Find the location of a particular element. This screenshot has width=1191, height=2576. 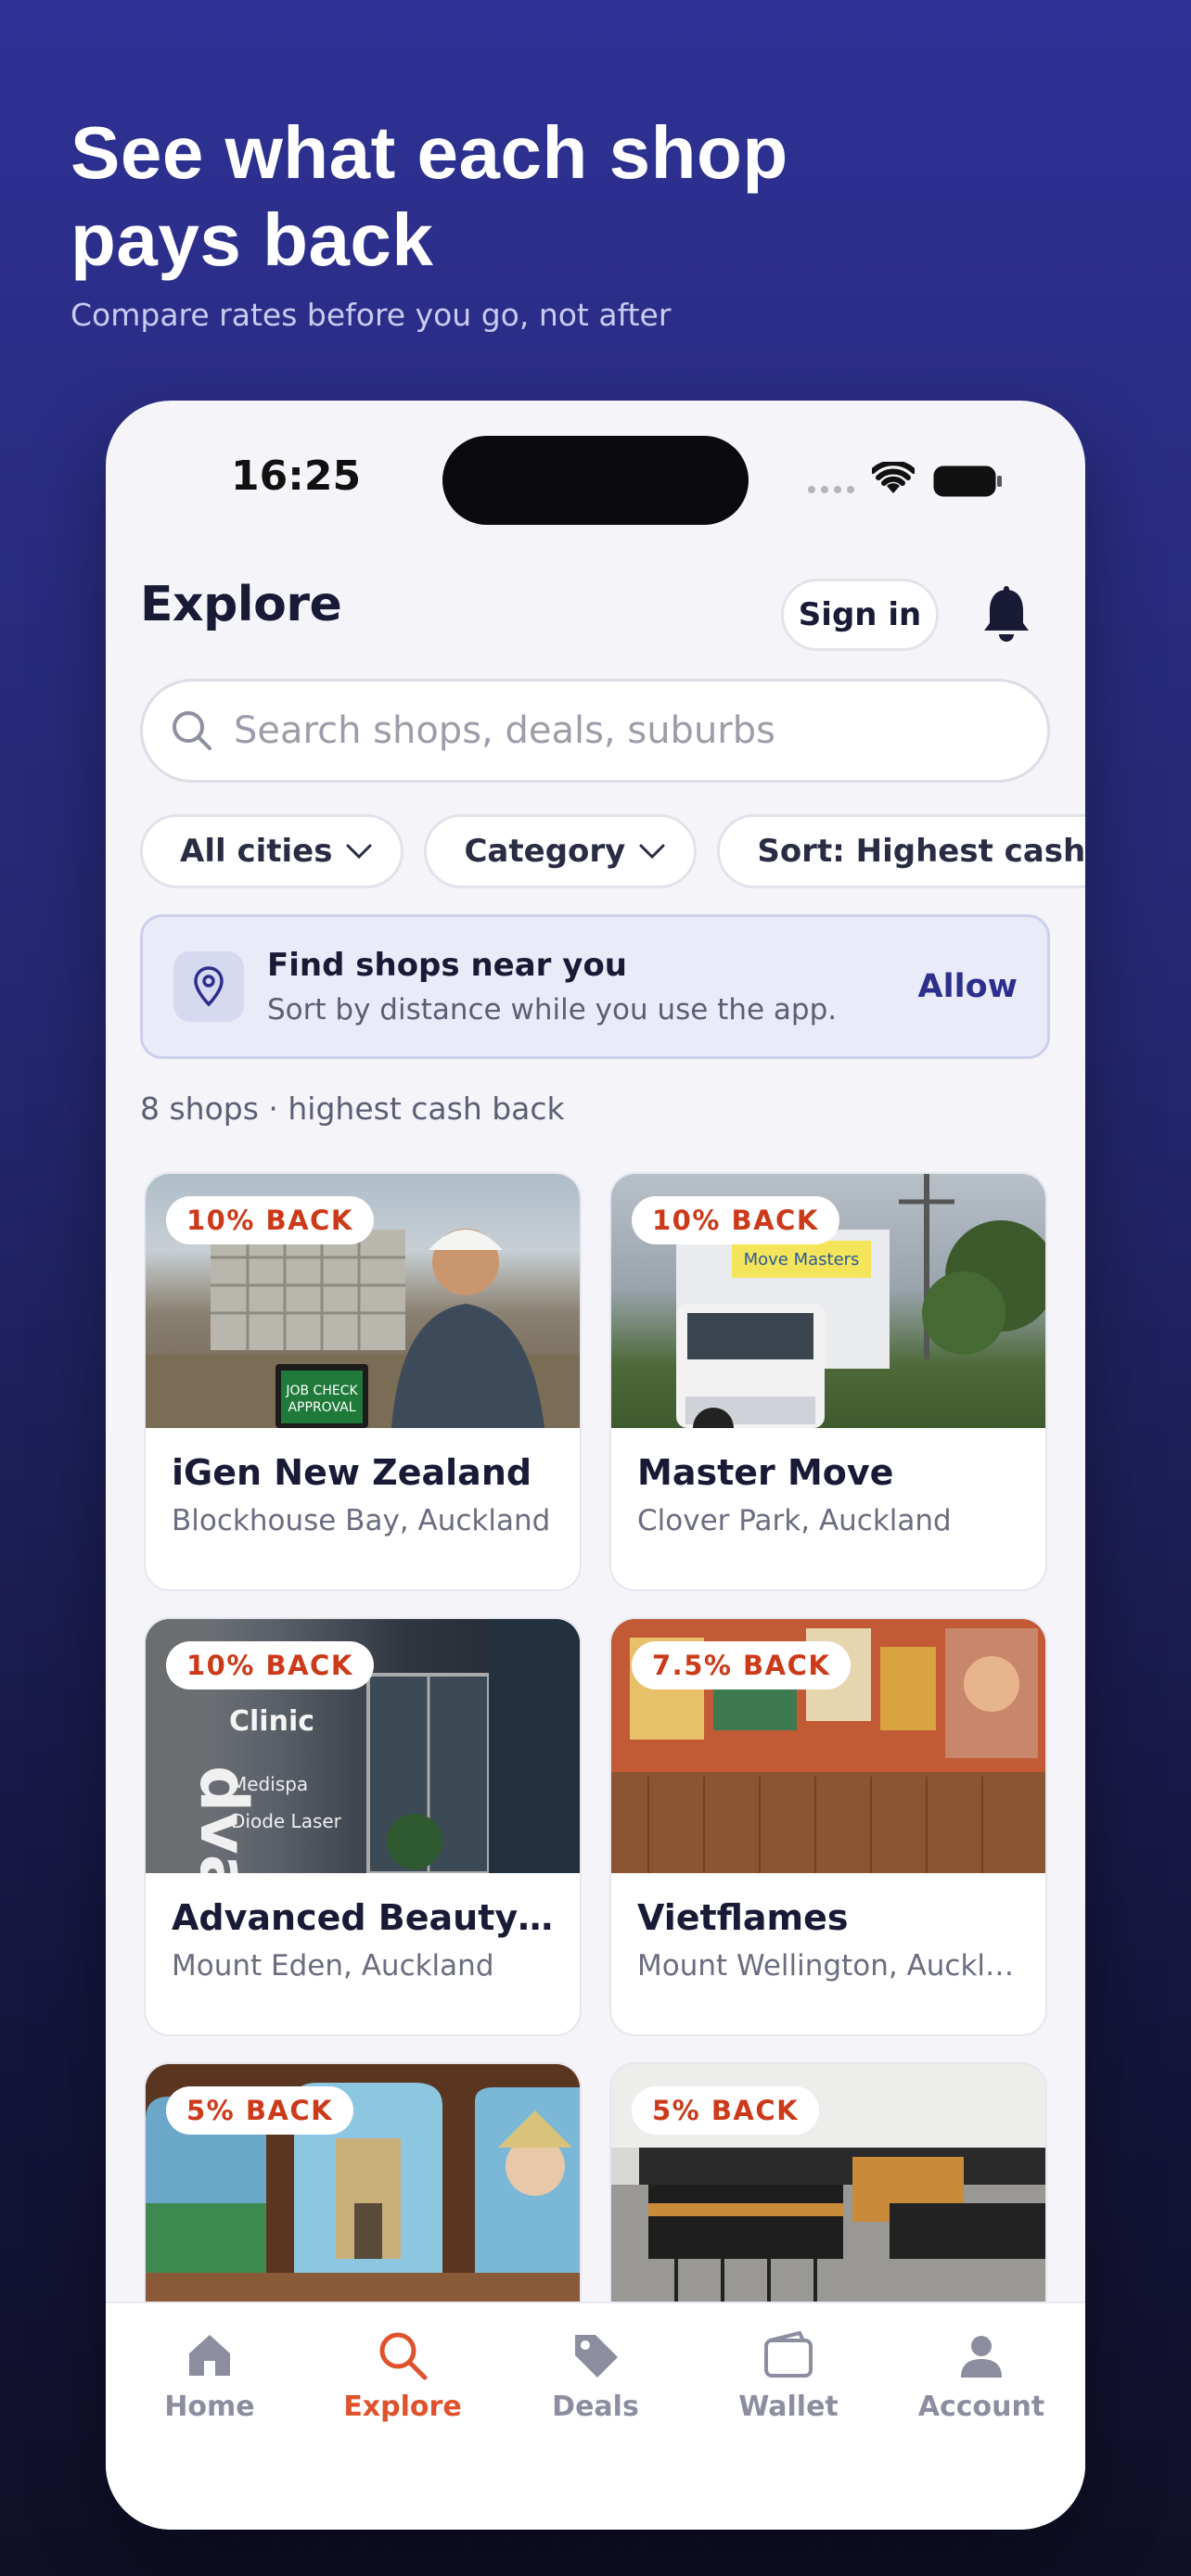

home-icon is located at coordinates (209, 2355).